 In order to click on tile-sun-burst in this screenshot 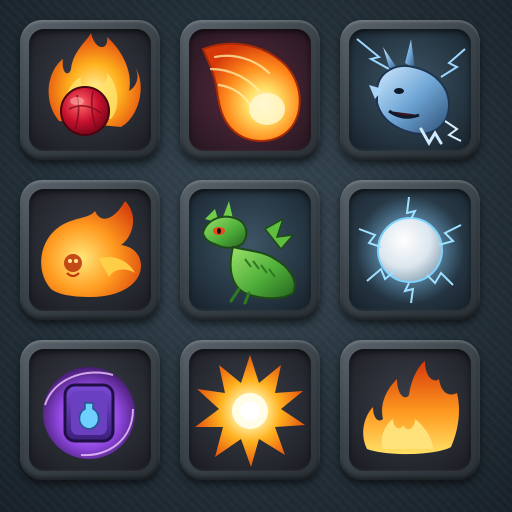, I will do `click(250, 410)`.